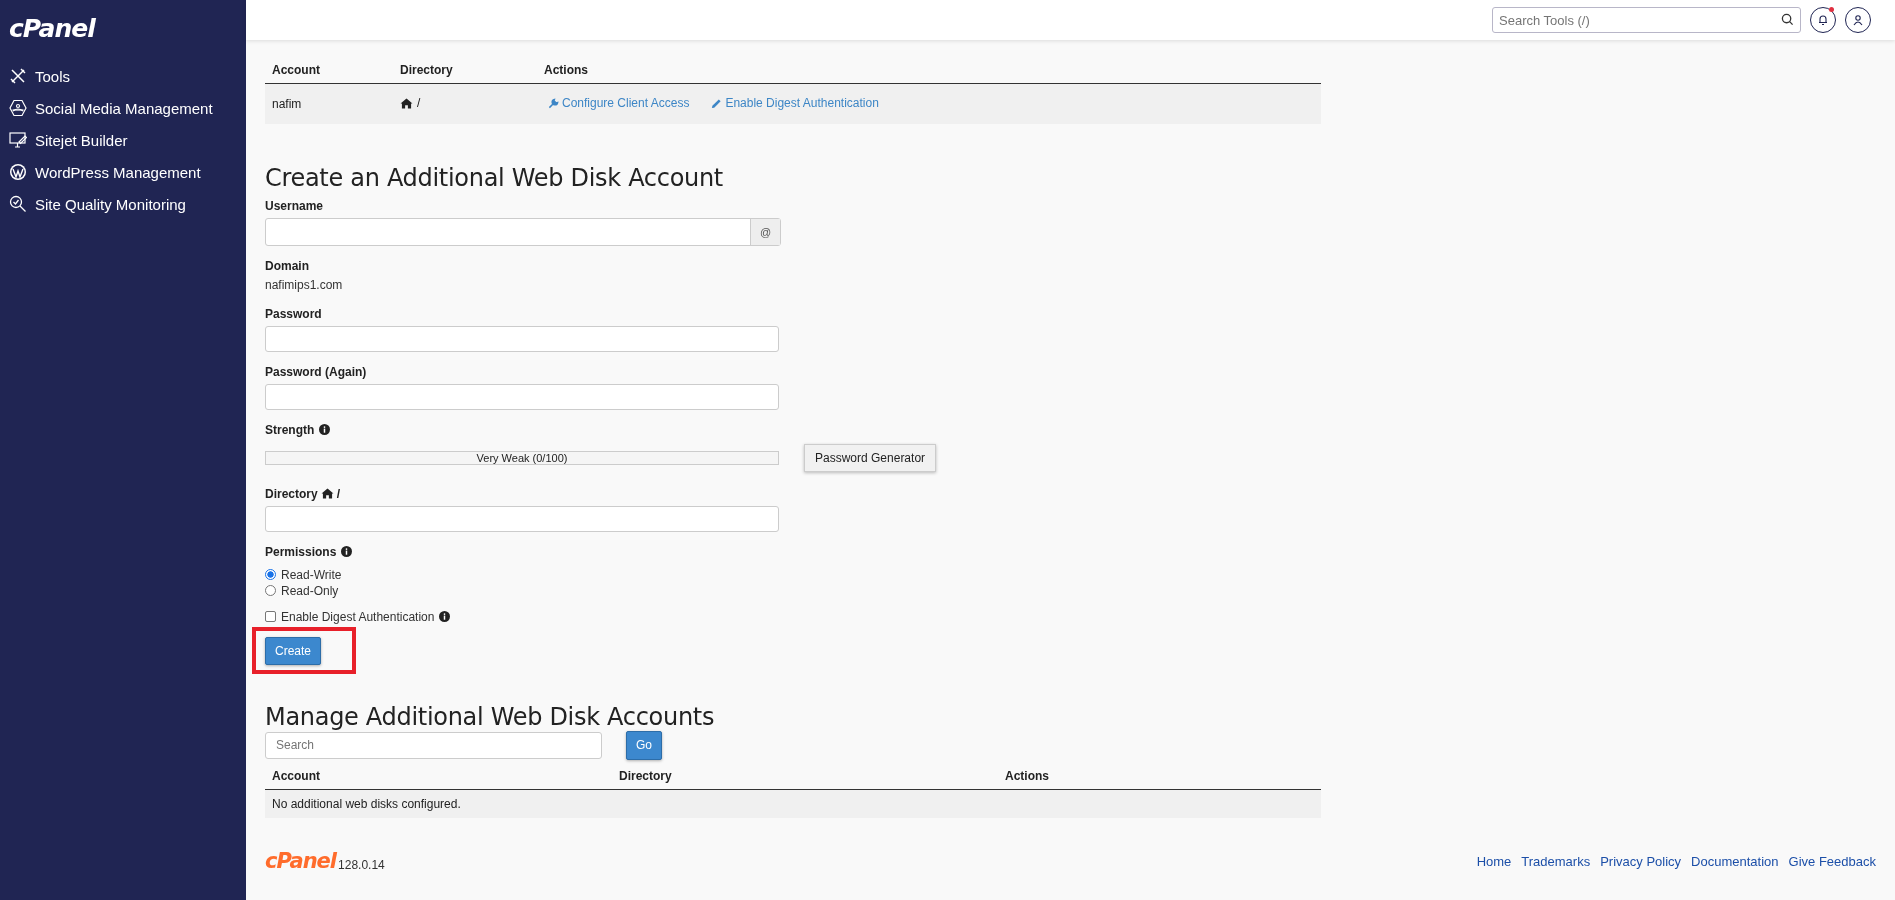 The width and height of the screenshot is (1895, 900). I want to click on table-cell: nafim, so click(329, 103).